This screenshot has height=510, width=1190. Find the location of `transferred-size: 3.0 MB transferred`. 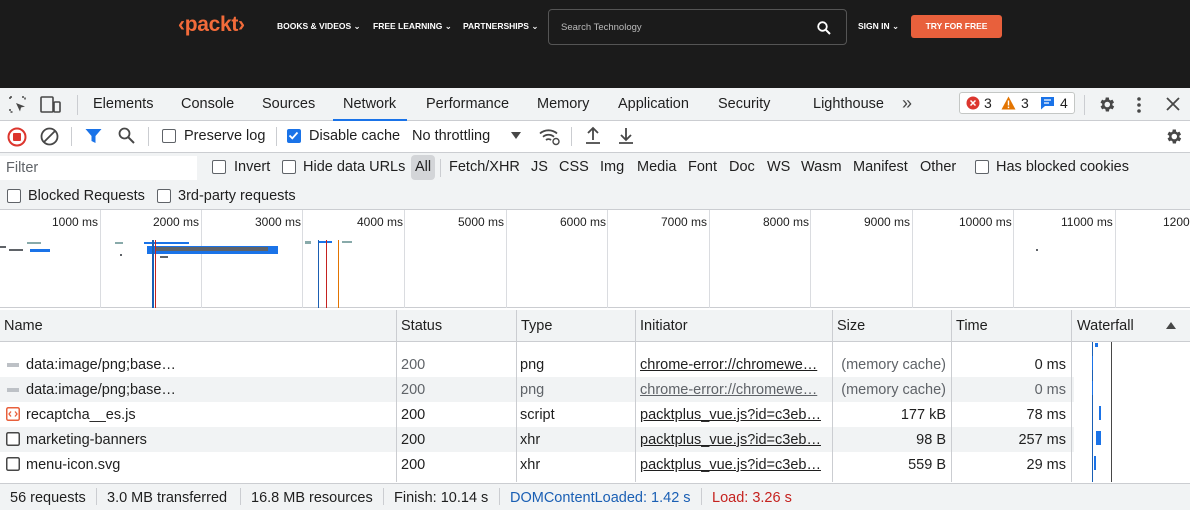

transferred-size: 3.0 MB transferred is located at coordinates (167, 498).